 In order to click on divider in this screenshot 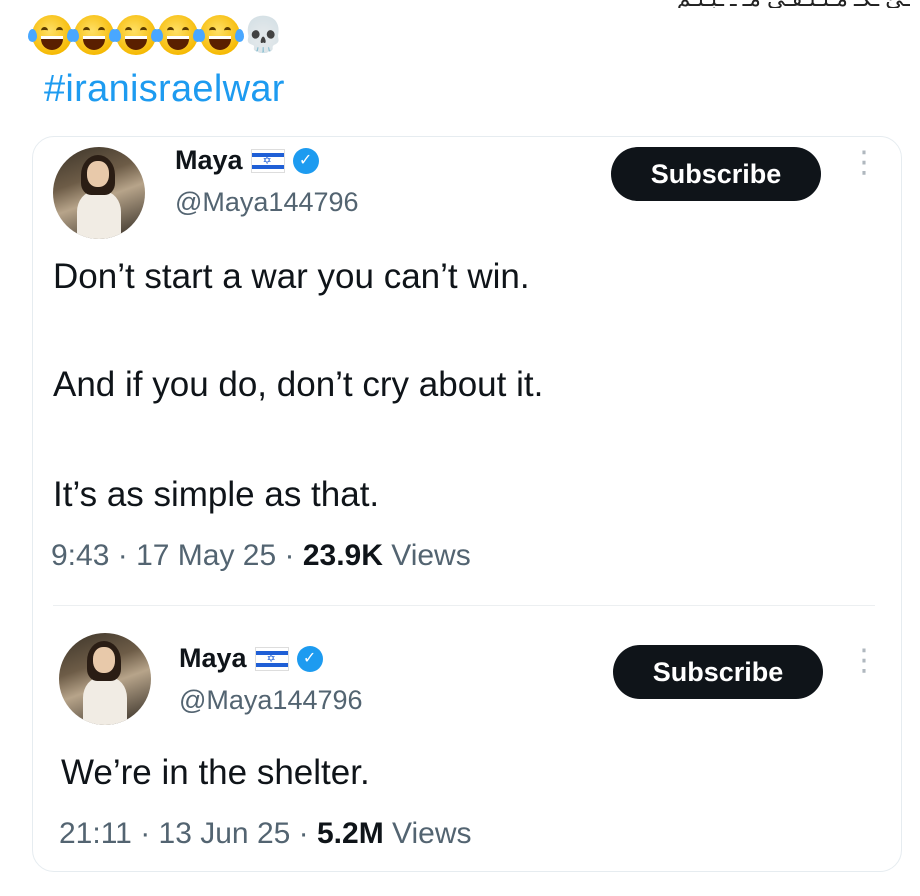, I will do `click(464, 605)`.